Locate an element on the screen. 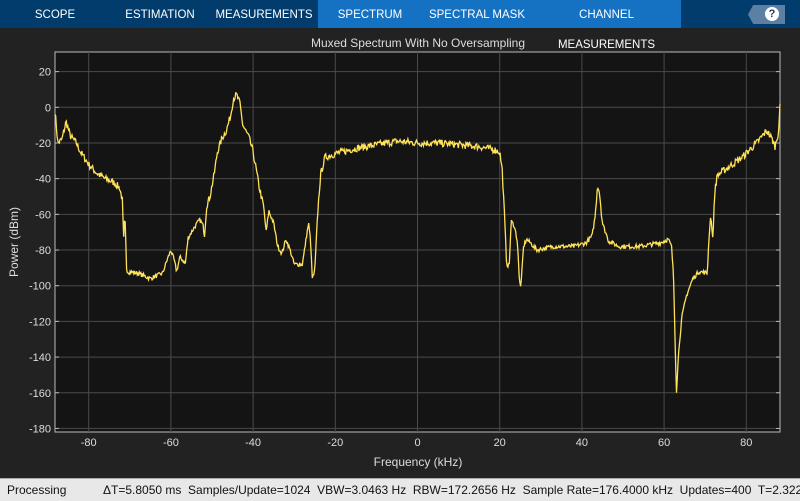  help-button: ? is located at coordinates (766, 14).